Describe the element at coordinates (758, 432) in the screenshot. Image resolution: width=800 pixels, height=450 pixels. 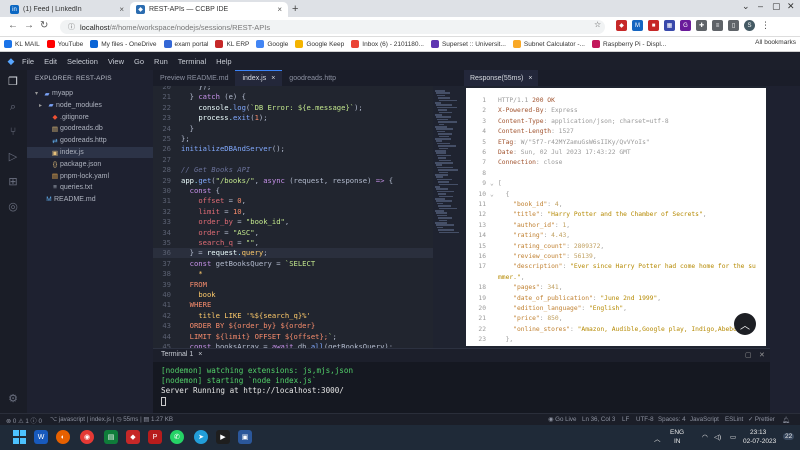
I see `clock-time: 23:13` at that location.